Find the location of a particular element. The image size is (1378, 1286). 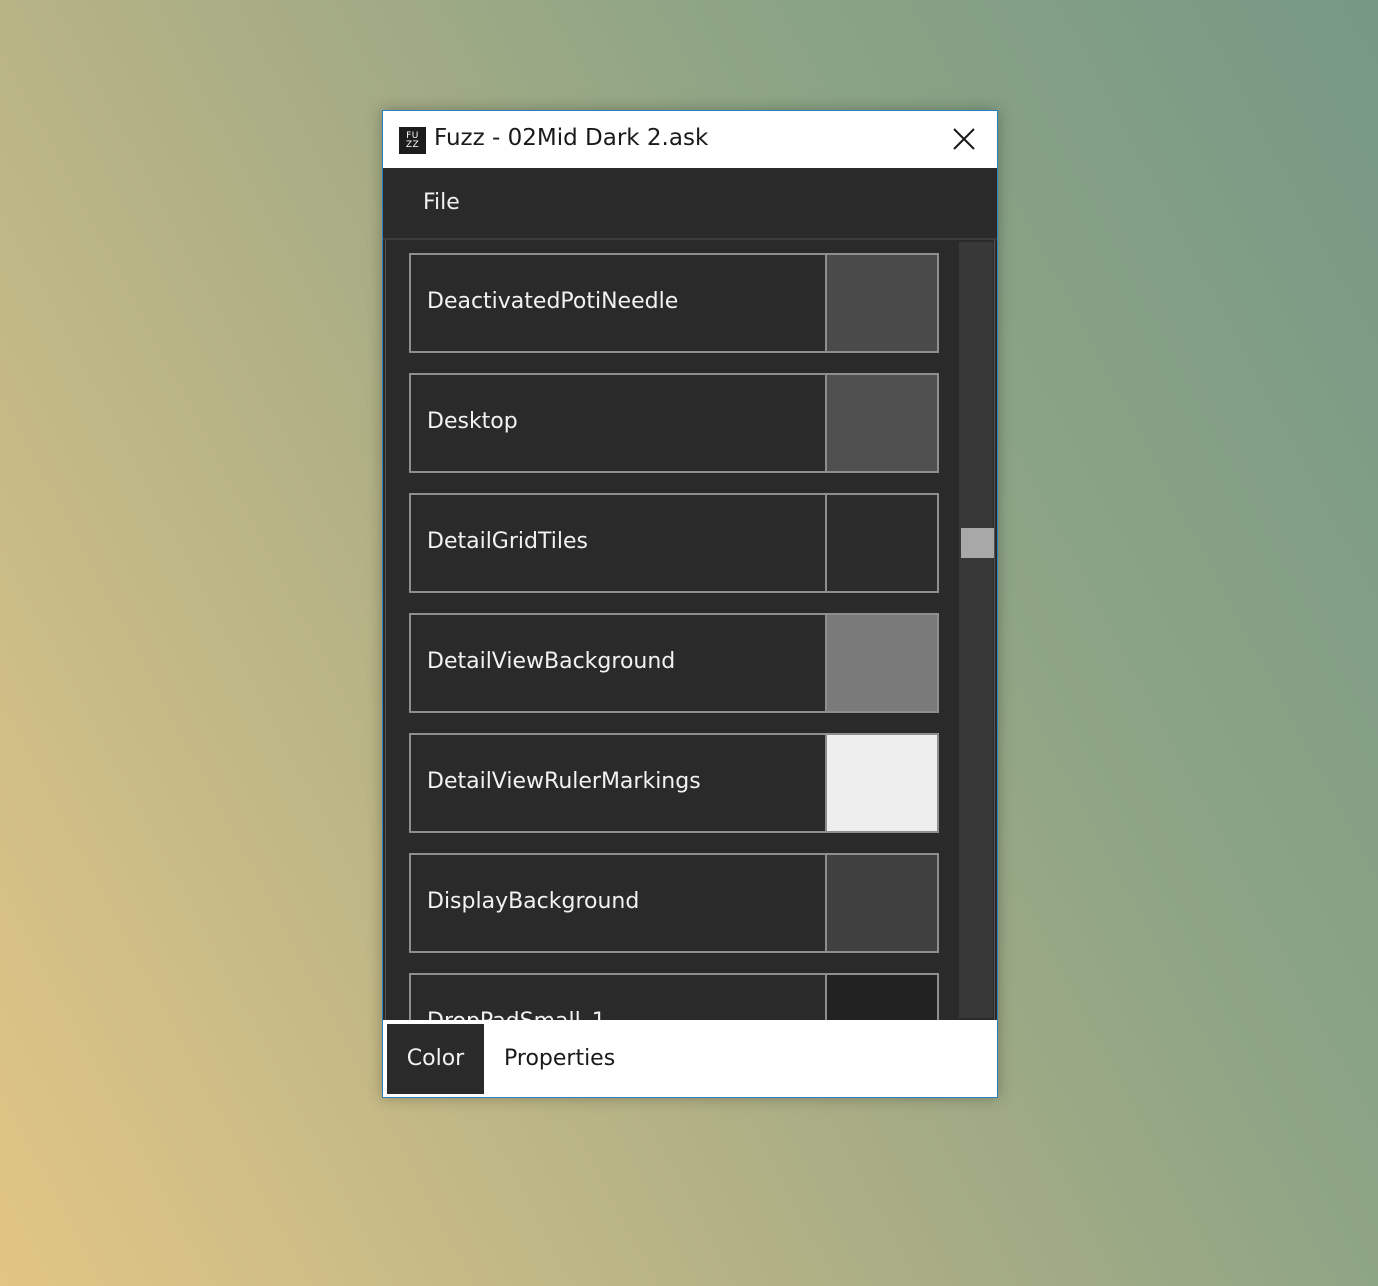

close-button is located at coordinates (963, 139).